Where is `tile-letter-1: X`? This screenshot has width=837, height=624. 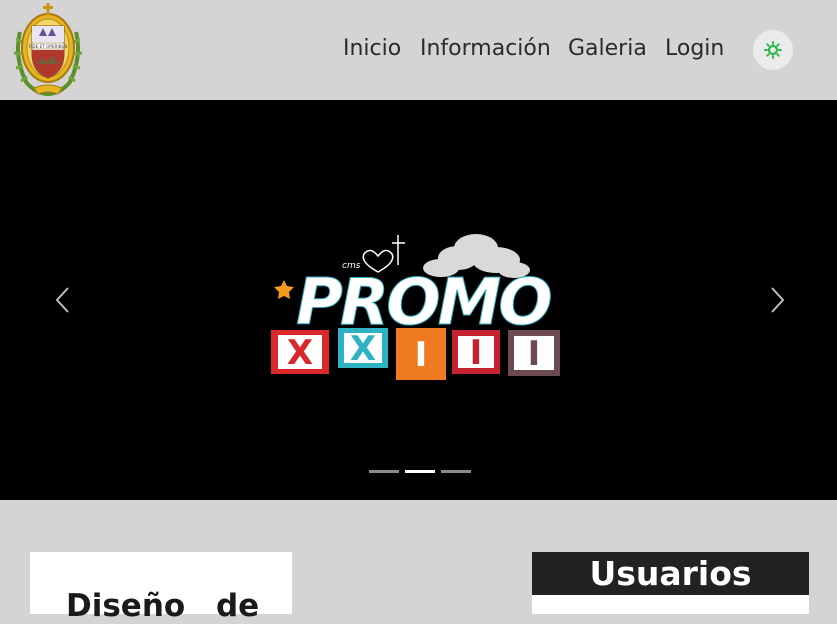
tile-letter-1: X is located at coordinates (300, 353).